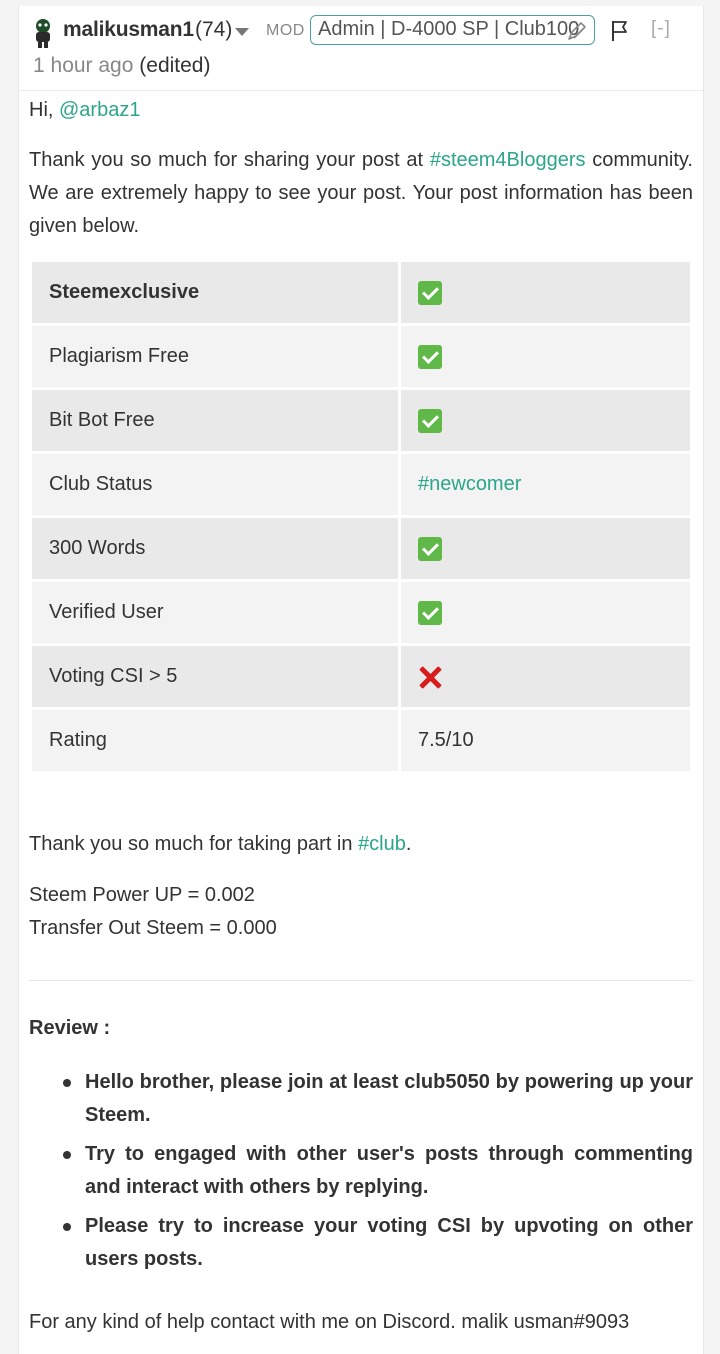 This screenshot has width=720, height=1354. Describe the element at coordinates (620, 31) in the screenshot. I see `flag-icon` at that location.